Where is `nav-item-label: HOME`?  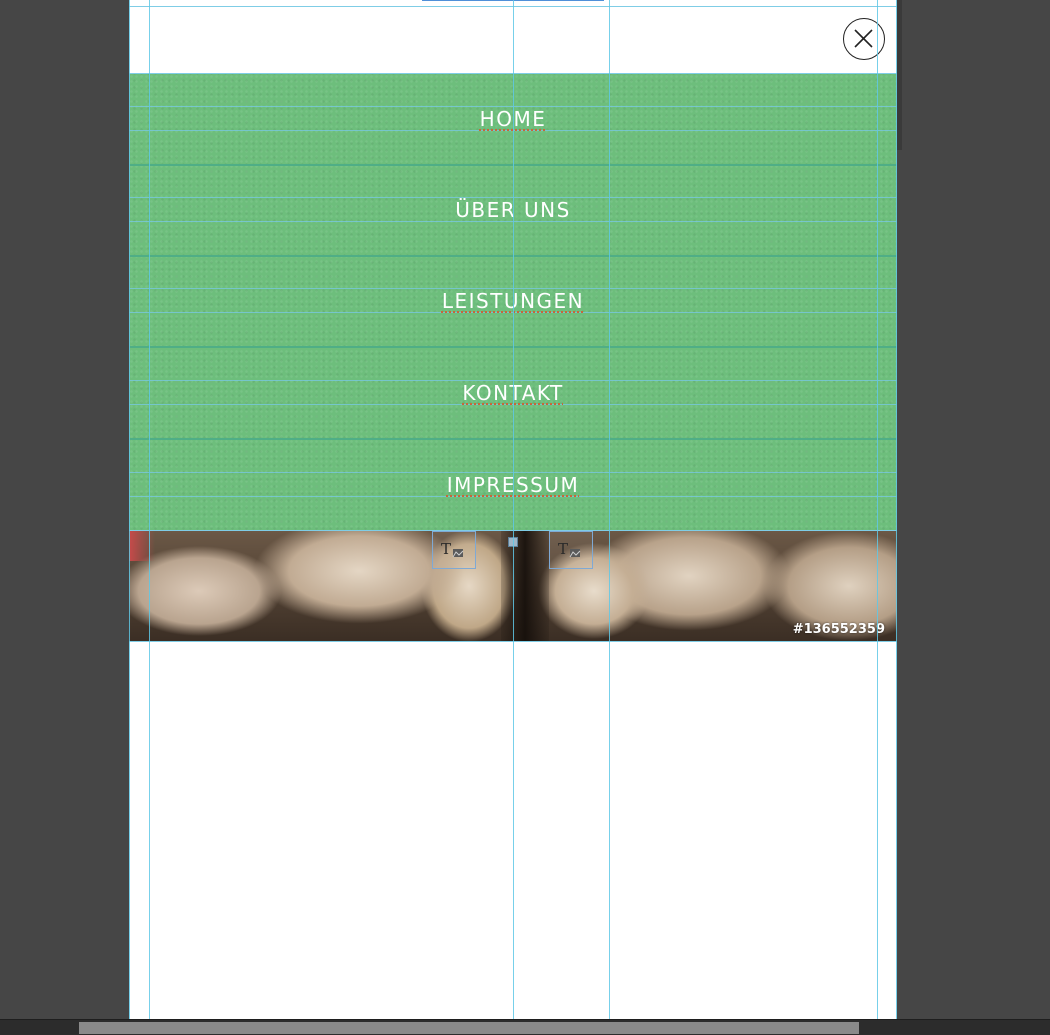 nav-item-label: HOME is located at coordinates (513, 119).